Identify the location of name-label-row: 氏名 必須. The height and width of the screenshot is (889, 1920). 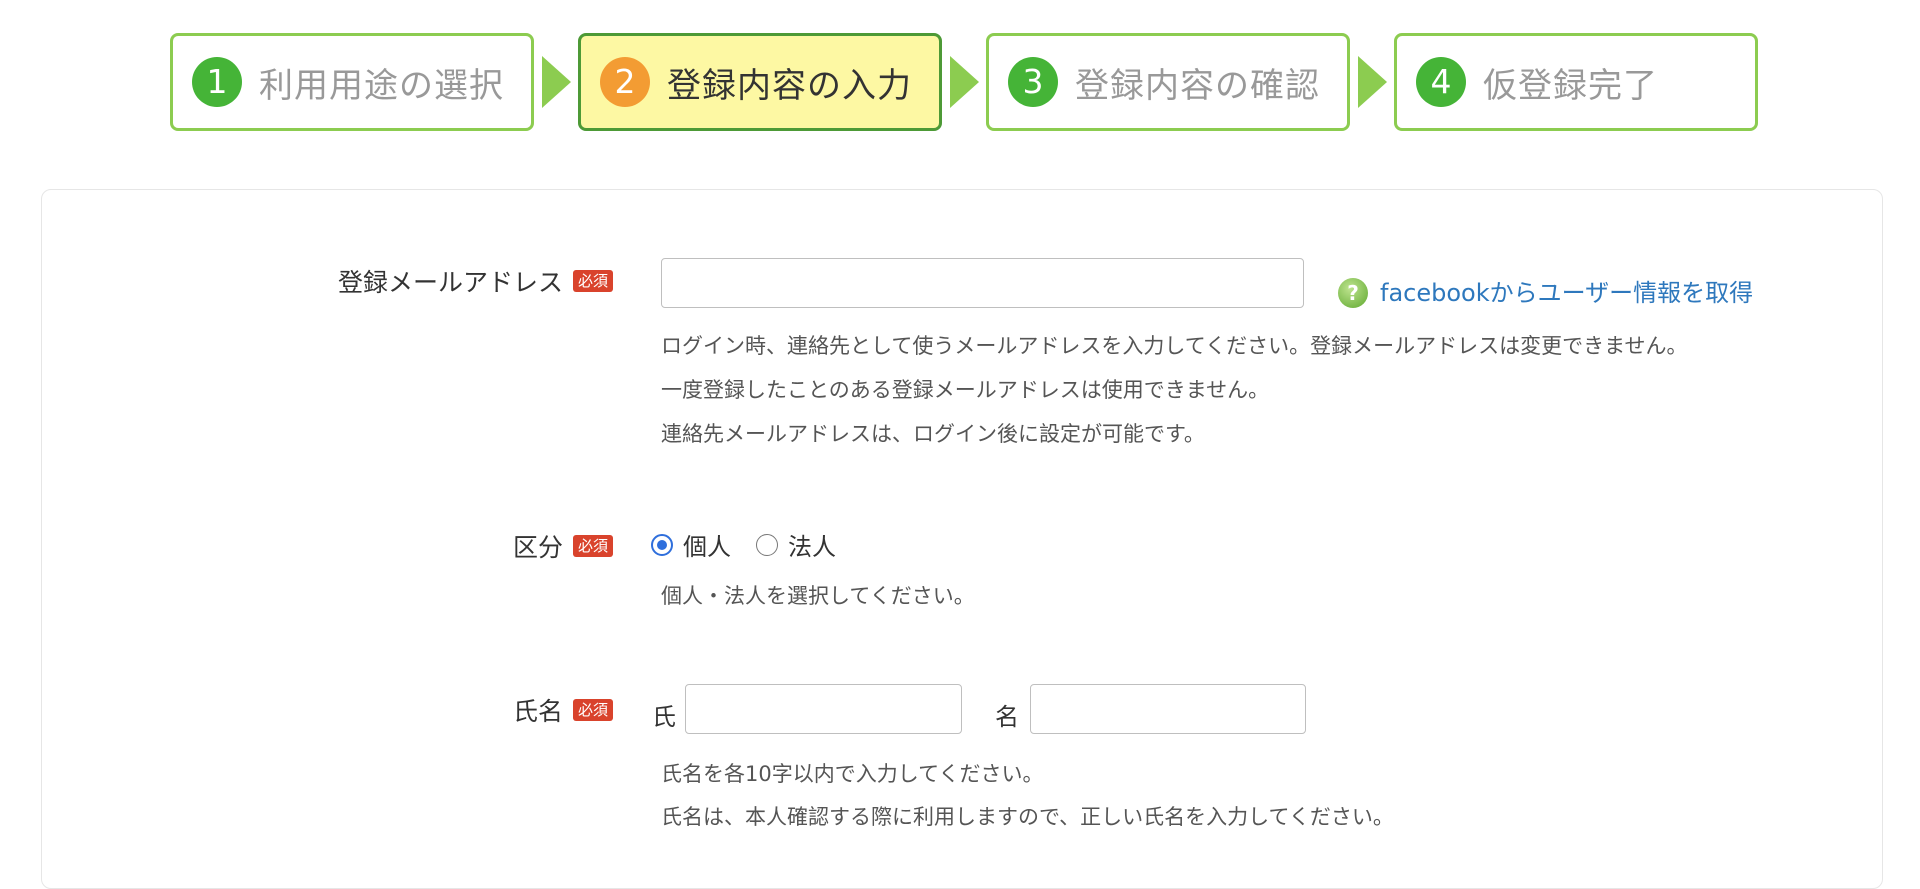
(563, 710).